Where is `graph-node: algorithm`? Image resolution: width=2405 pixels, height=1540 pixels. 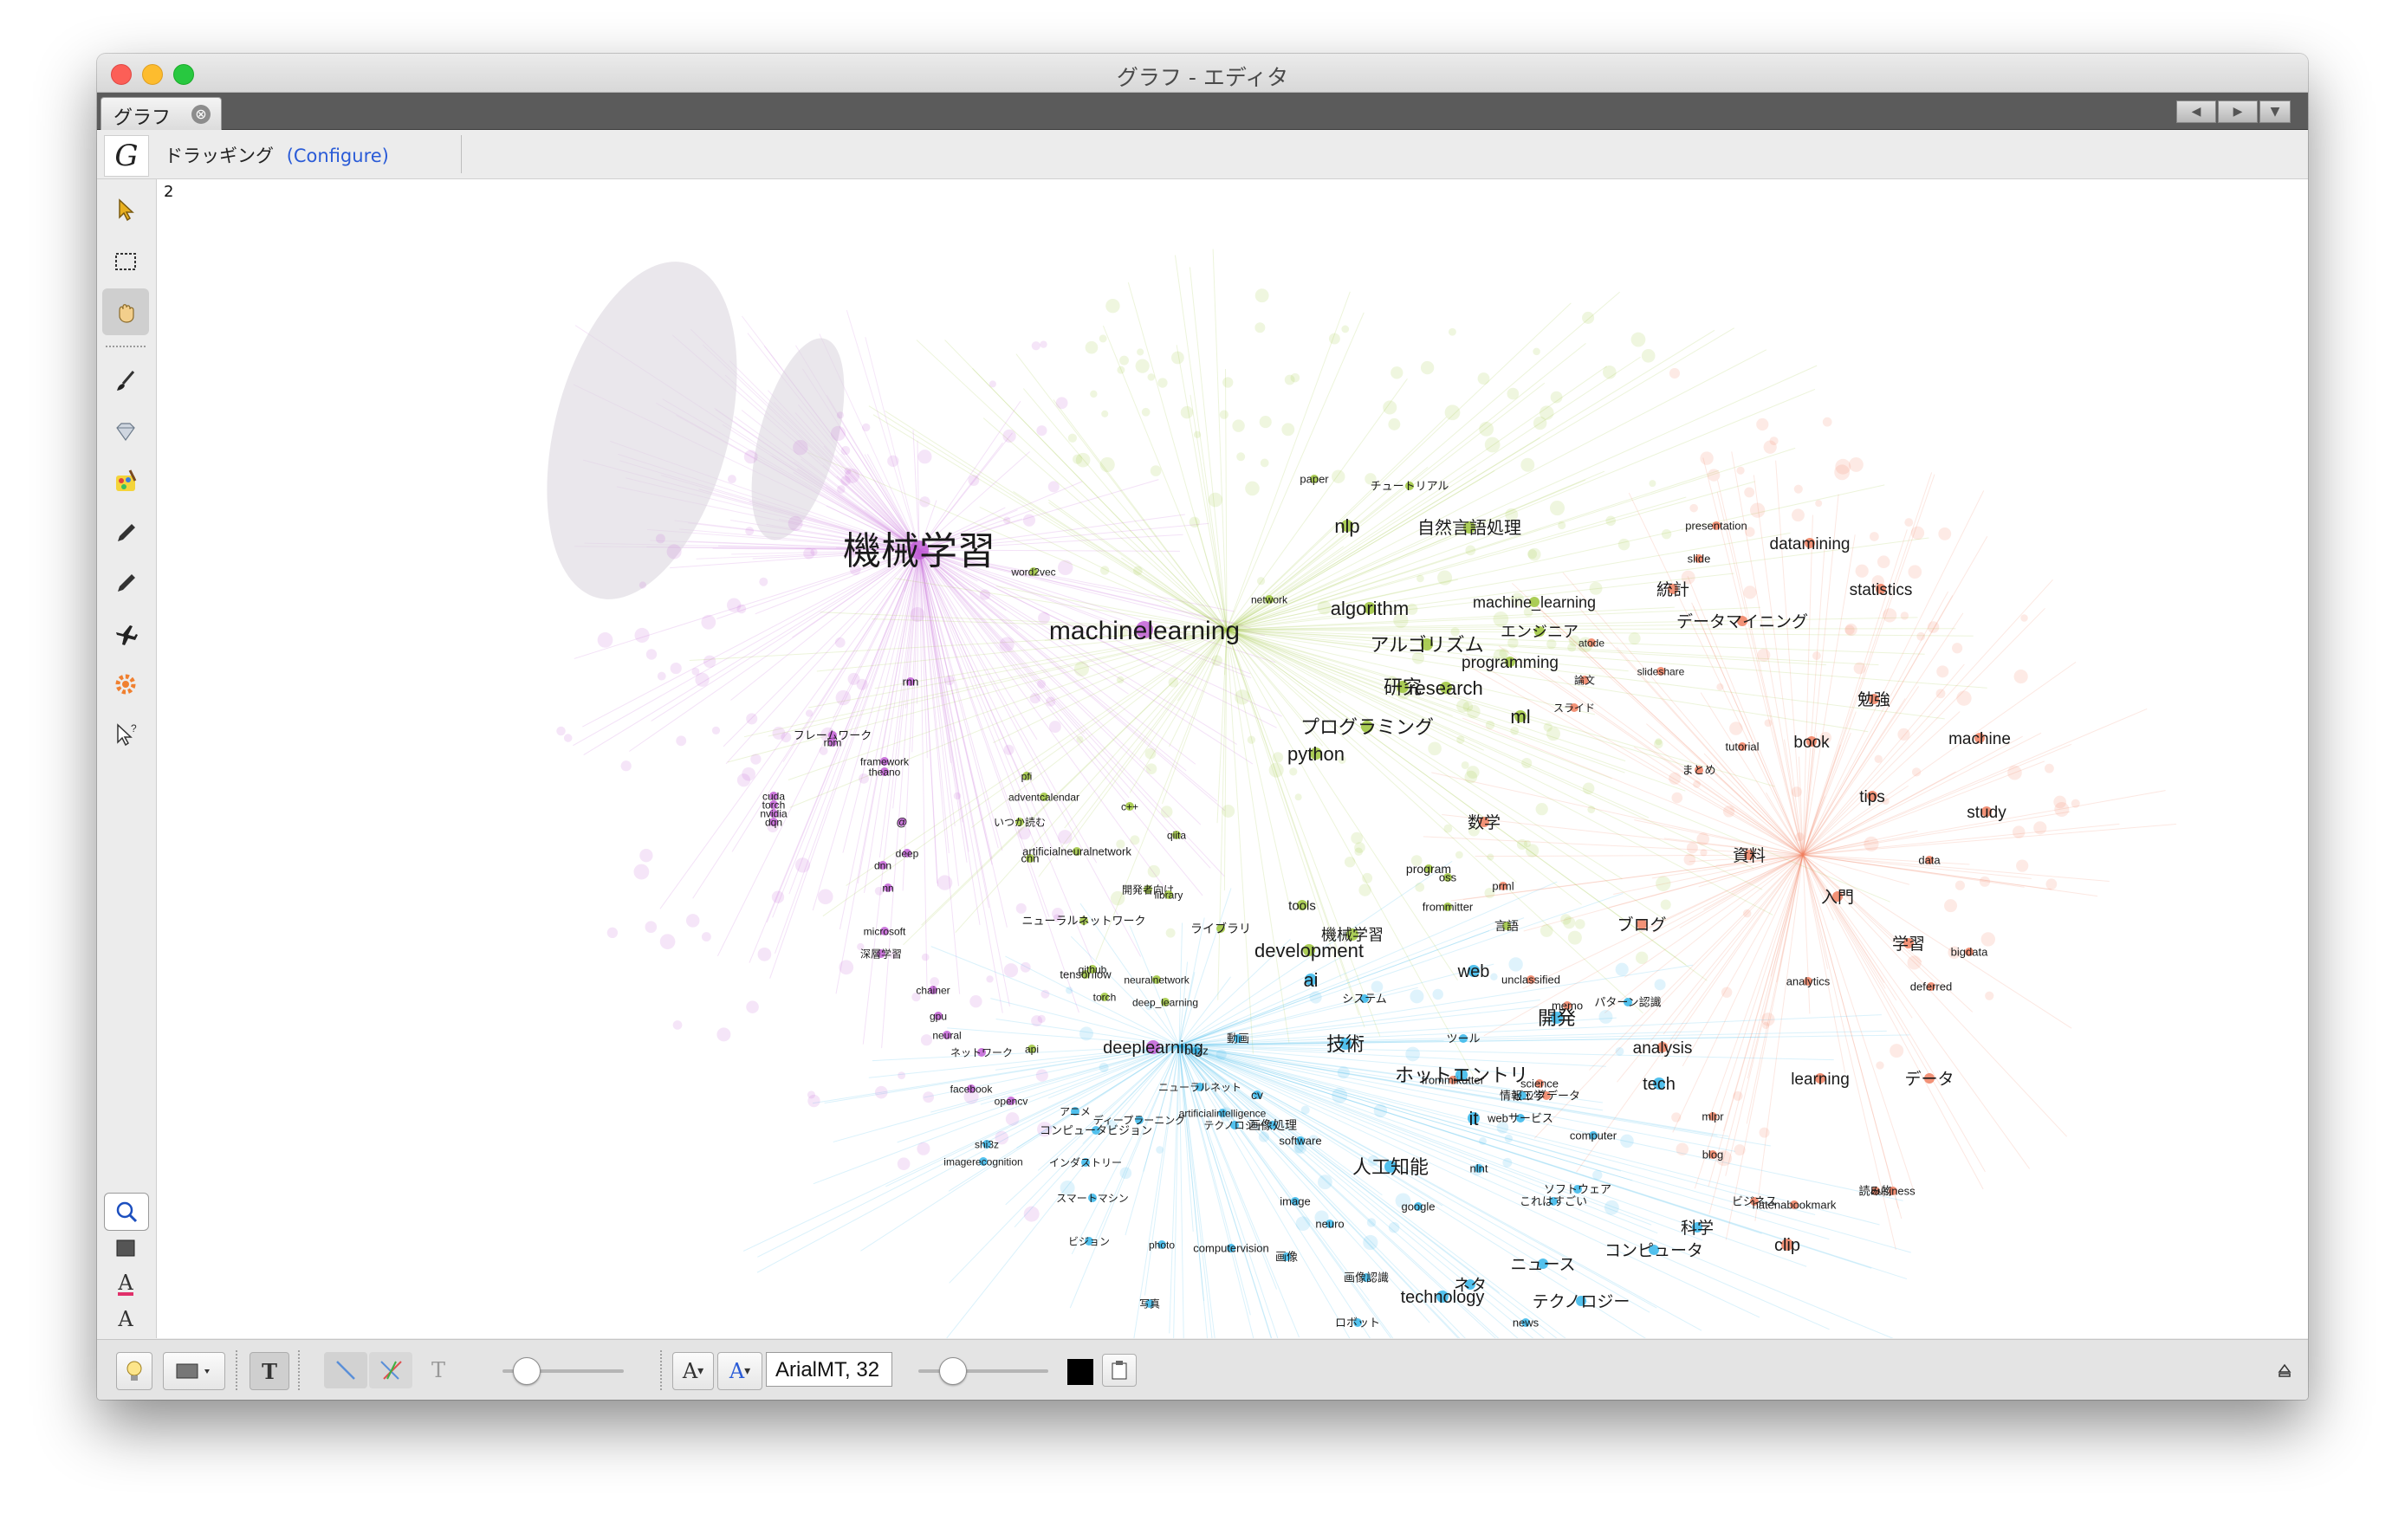 graph-node: algorithm is located at coordinates (1370, 608).